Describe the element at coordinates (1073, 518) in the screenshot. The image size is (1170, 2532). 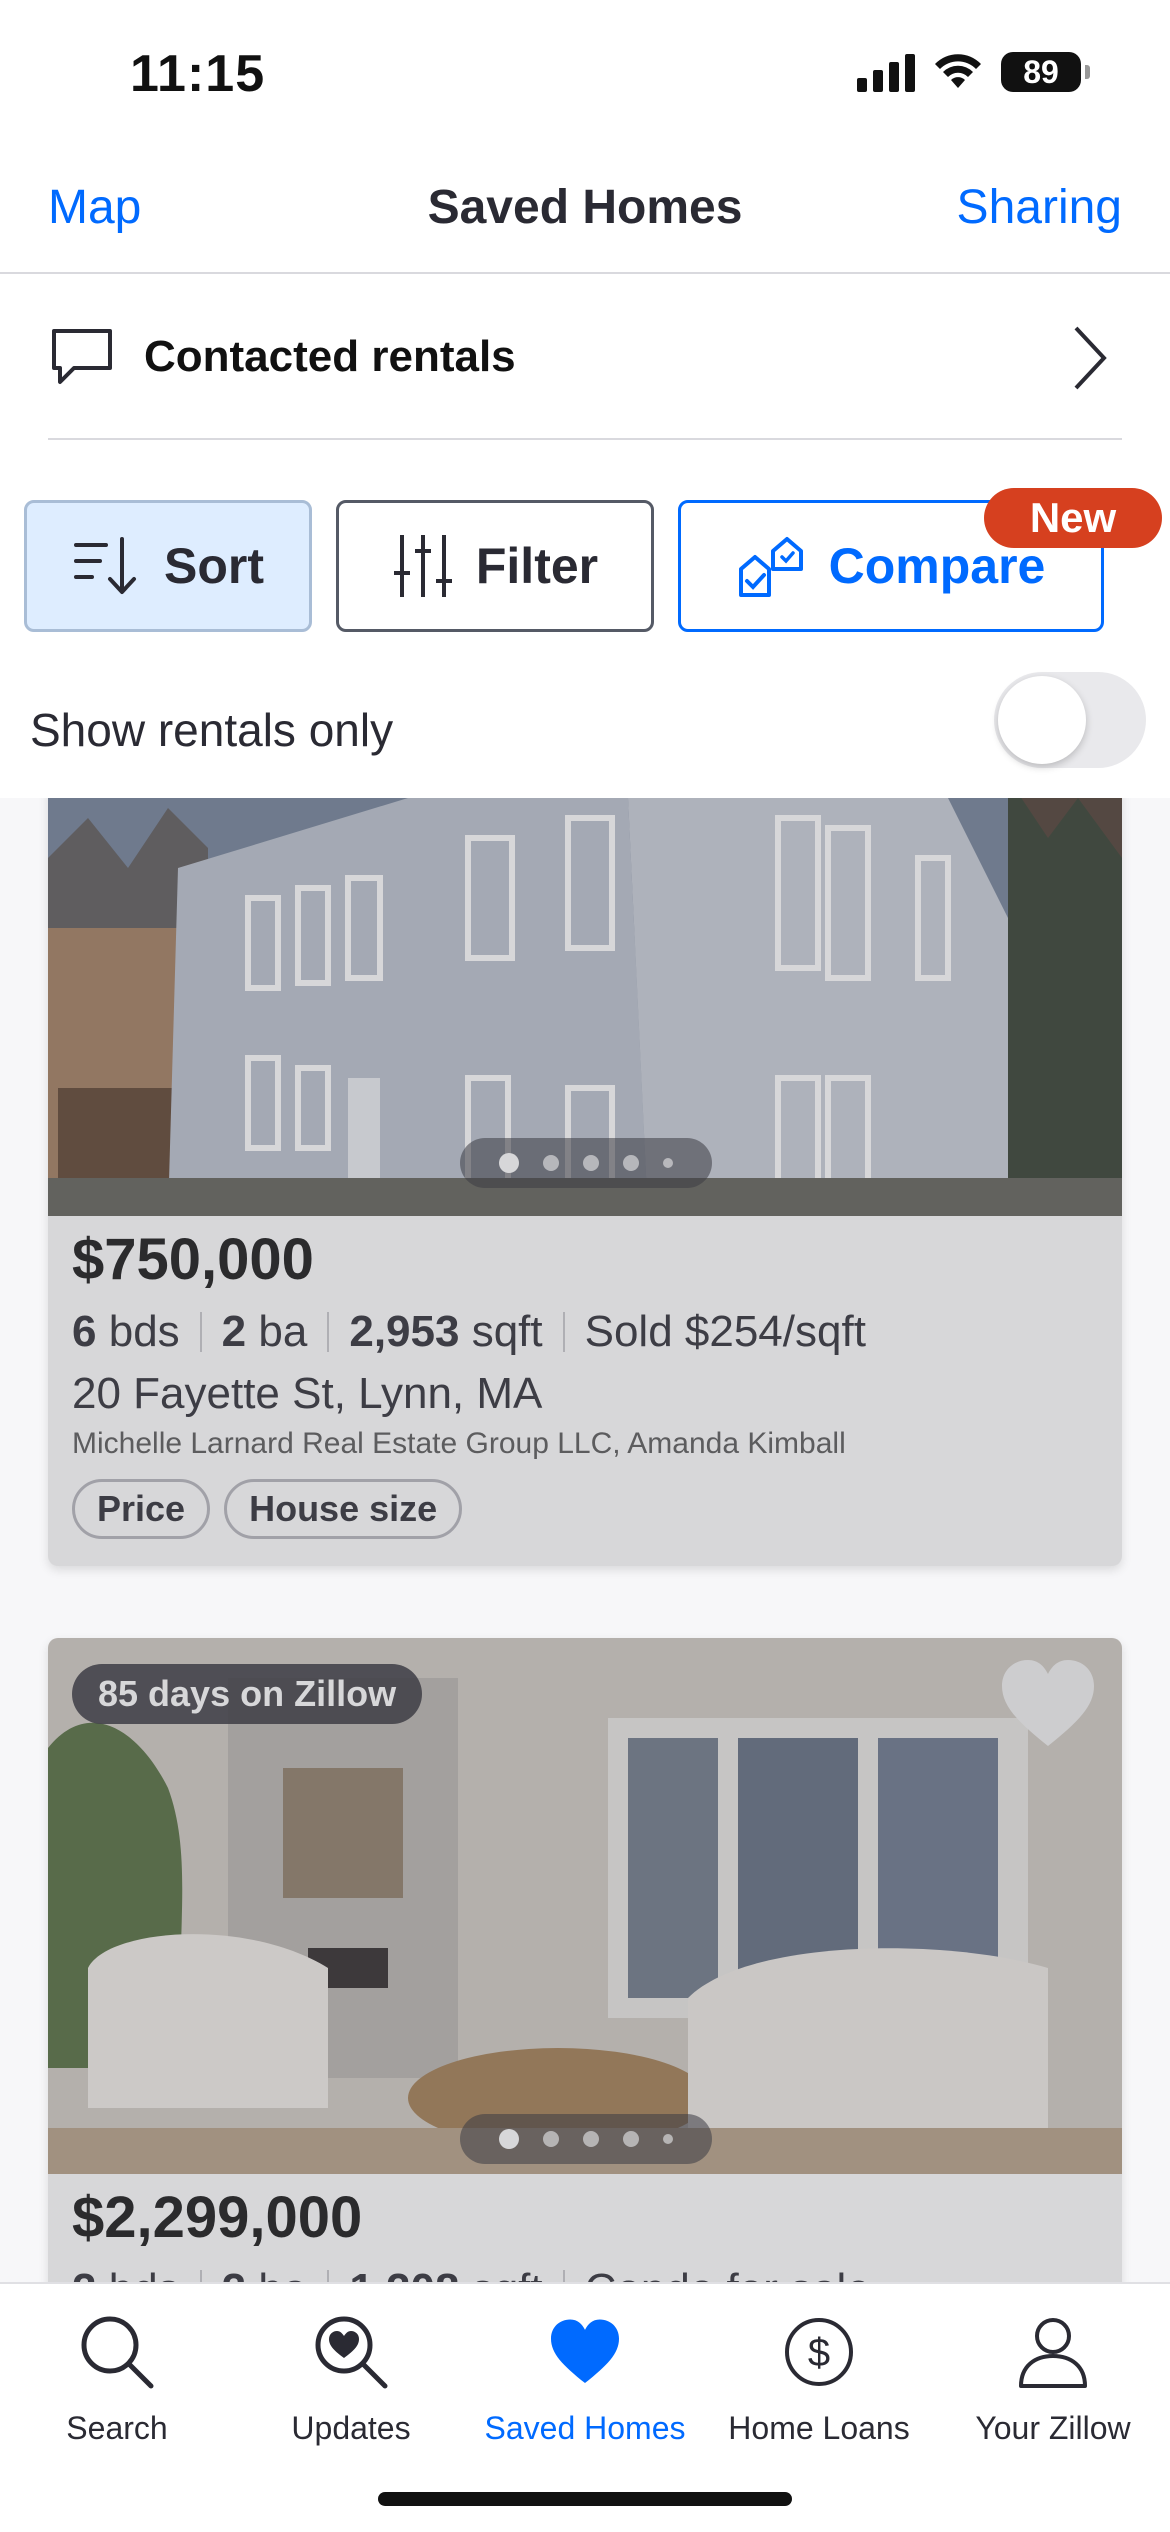
I see `new-badge: New` at that location.